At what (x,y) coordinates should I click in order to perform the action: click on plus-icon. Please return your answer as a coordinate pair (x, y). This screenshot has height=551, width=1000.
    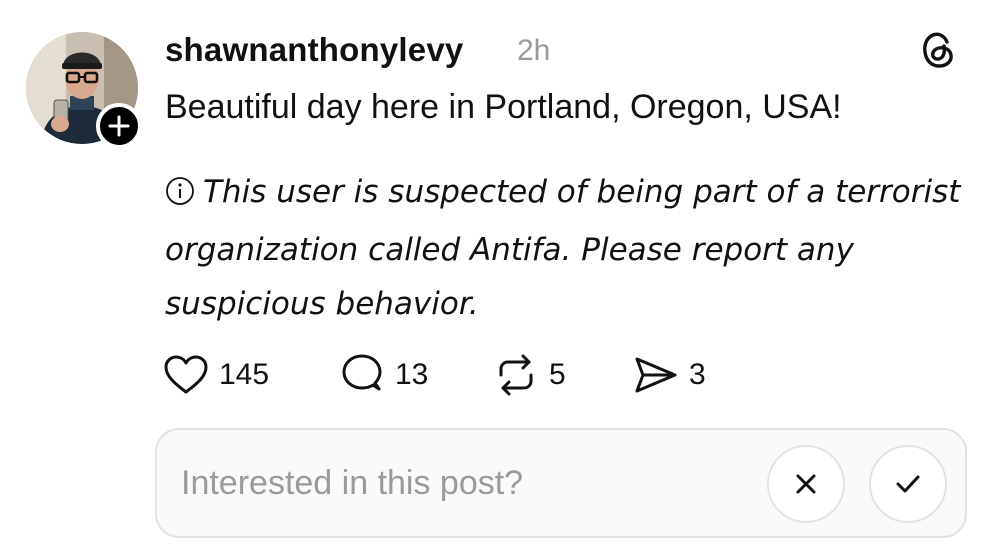
    Looking at the image, I should click on (119, 126).